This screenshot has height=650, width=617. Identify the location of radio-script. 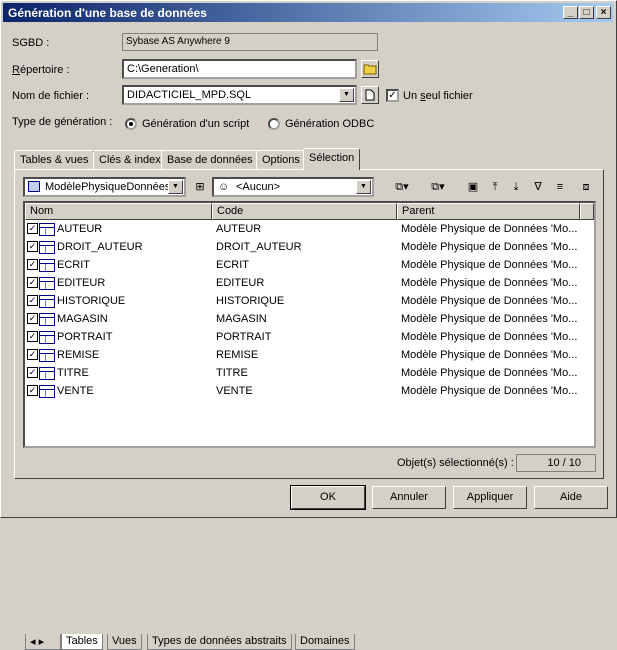
(131, 124).